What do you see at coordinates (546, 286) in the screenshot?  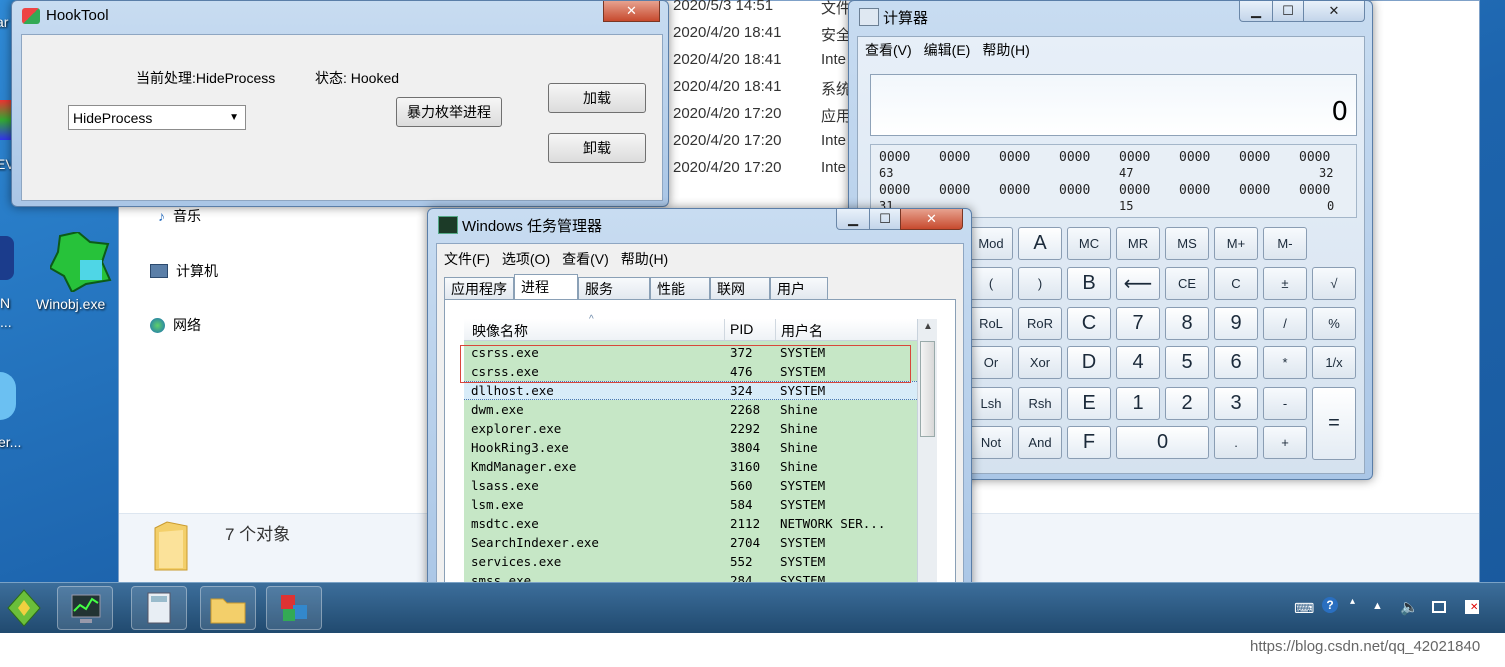 I see `tab-processes: 进程` at bounding box center [546, 286].